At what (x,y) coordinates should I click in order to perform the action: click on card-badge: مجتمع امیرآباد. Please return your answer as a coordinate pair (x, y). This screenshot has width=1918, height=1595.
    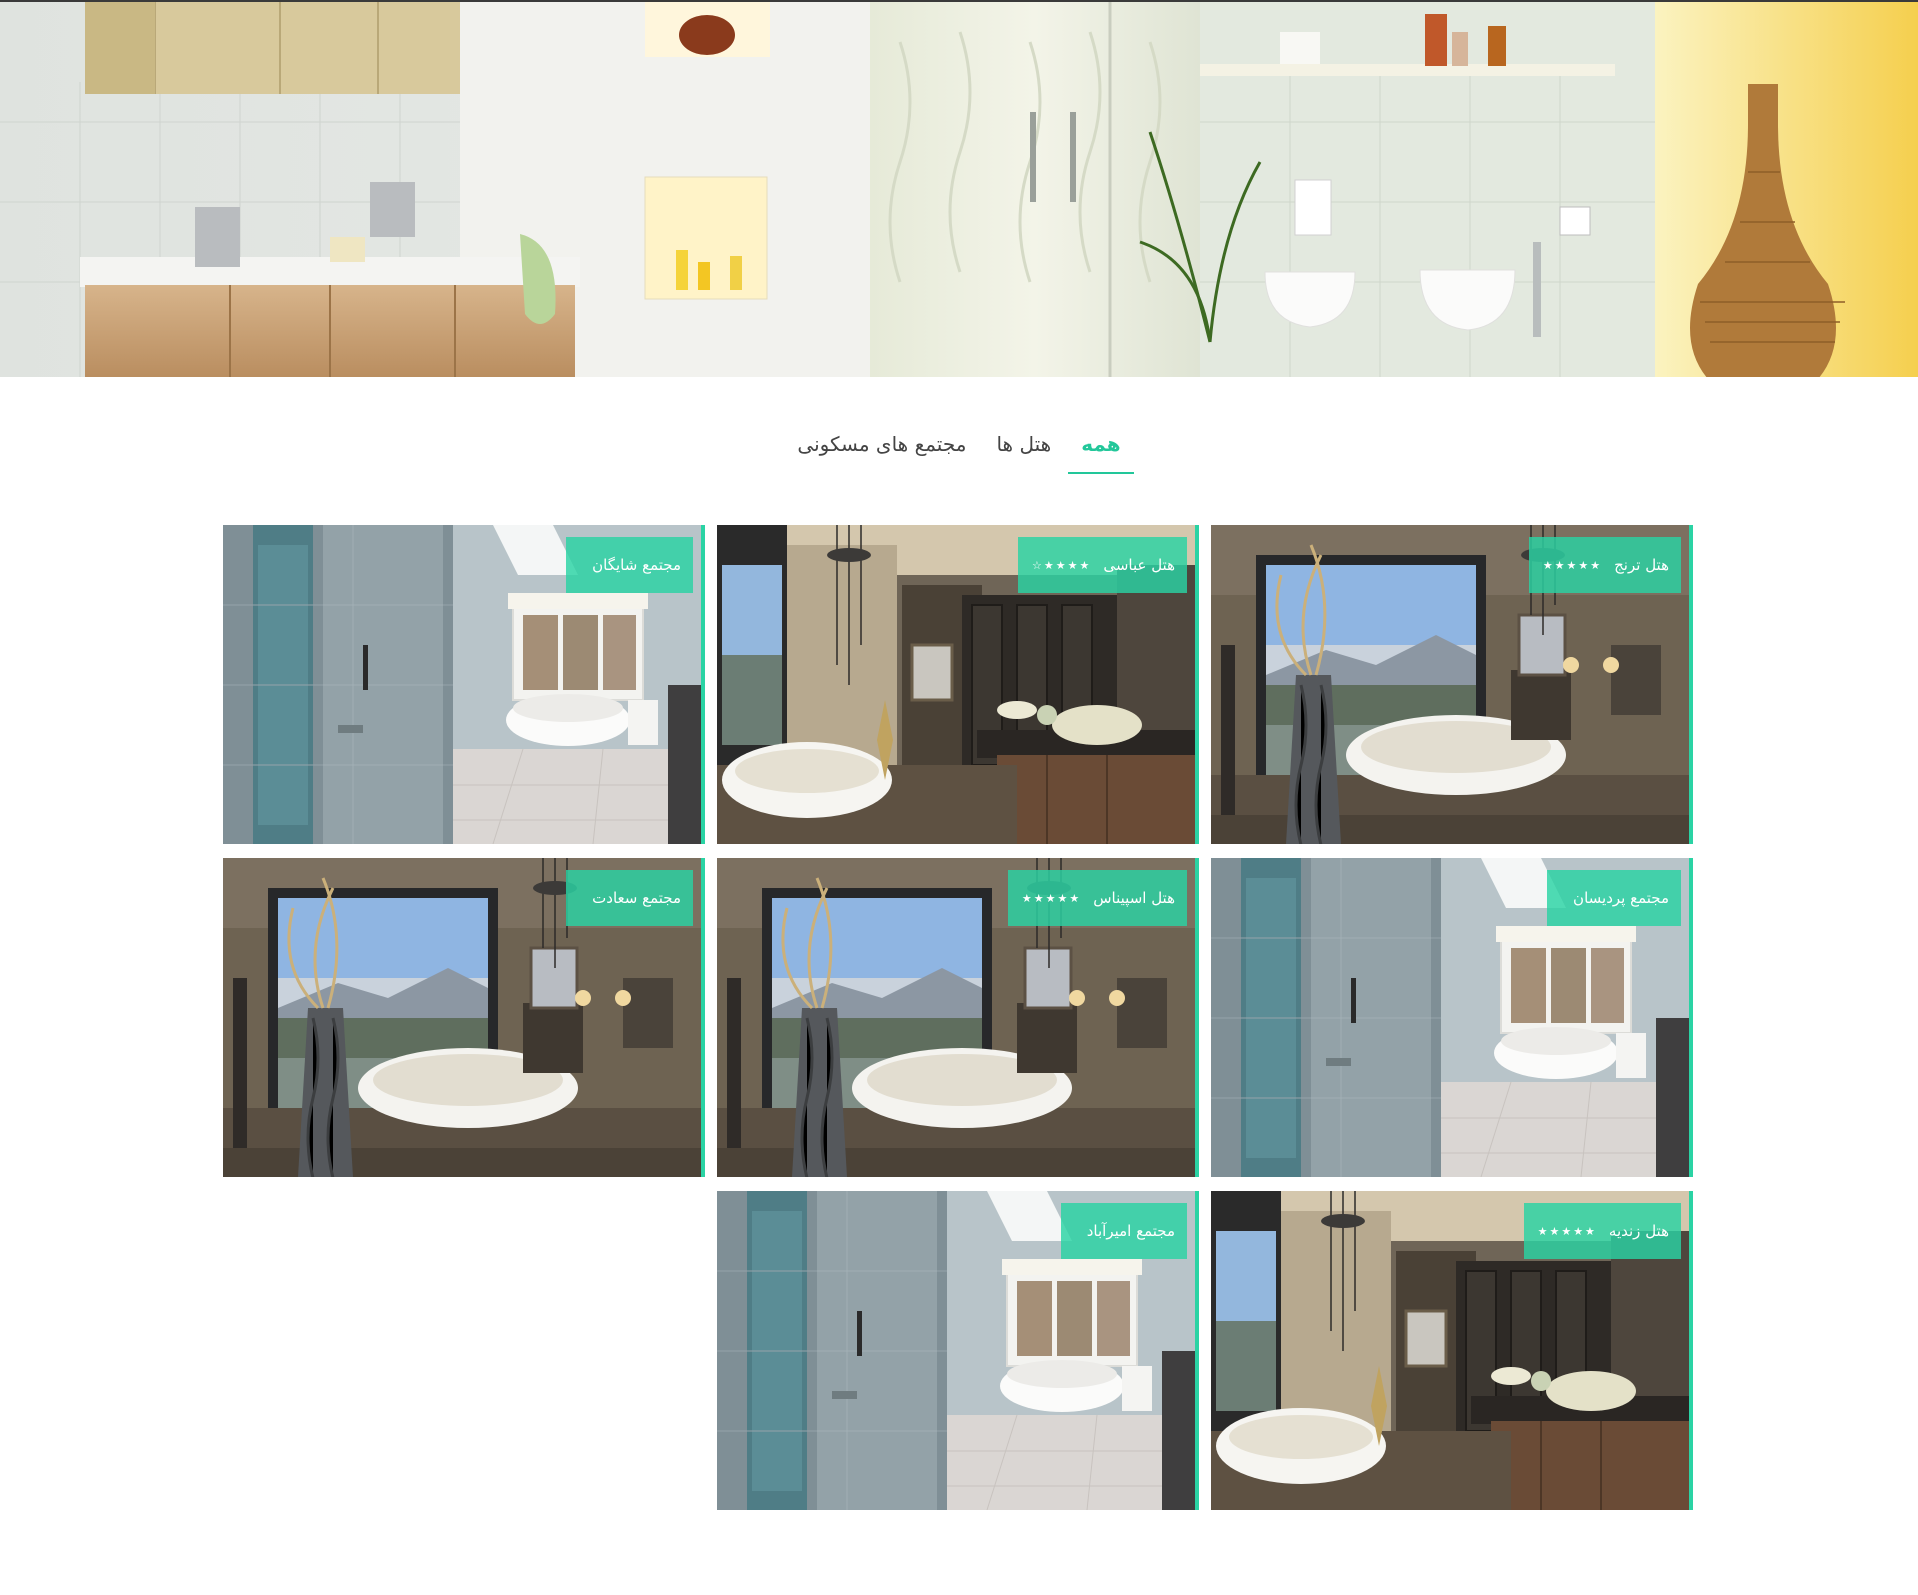
    Looking at the image, I should click on (1123, 1231).